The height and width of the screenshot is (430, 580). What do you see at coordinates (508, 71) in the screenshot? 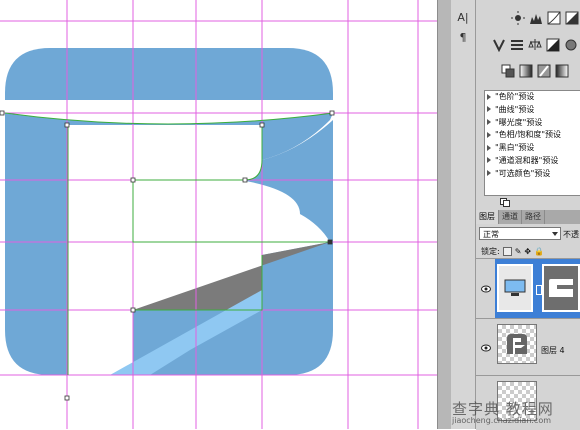
I see `channel-mixer-icon` at bounding box center [508, 71].